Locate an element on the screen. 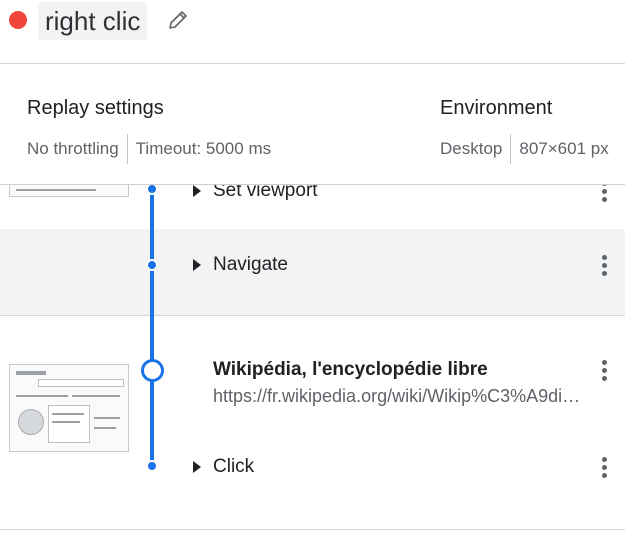 Image resolution: width=625 pixels, height=541 pixels. timeline-line is located at coordinates (152, 326).